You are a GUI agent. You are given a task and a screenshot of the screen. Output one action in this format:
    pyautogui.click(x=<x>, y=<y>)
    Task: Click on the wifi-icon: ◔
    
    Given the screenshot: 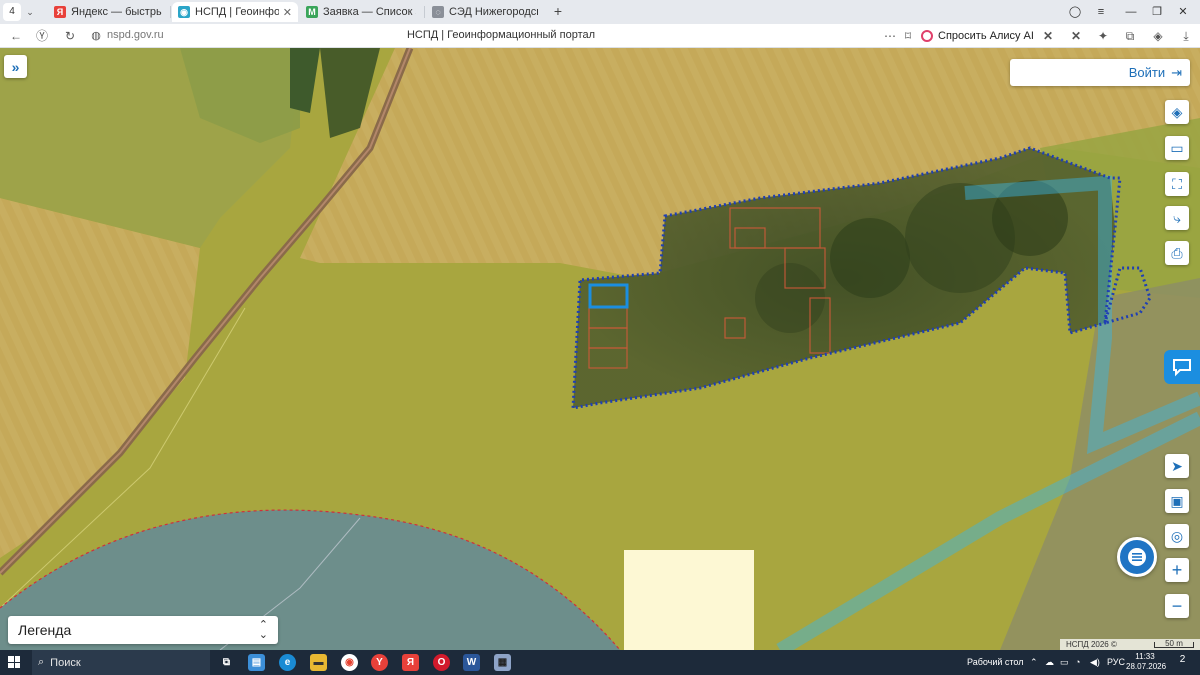 What is the action you would take?
    pyautogui.click(x=1077, y=662)
    